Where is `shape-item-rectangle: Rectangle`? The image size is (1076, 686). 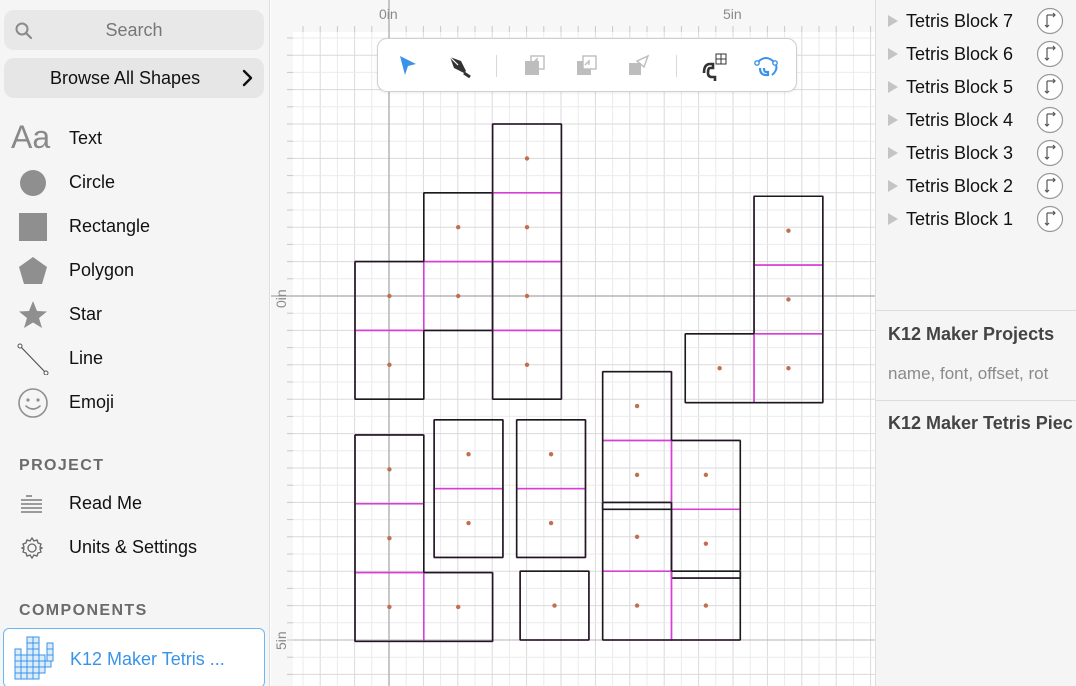 shape-item-rectangle: Rectangle is located at coordinates (134, 227).